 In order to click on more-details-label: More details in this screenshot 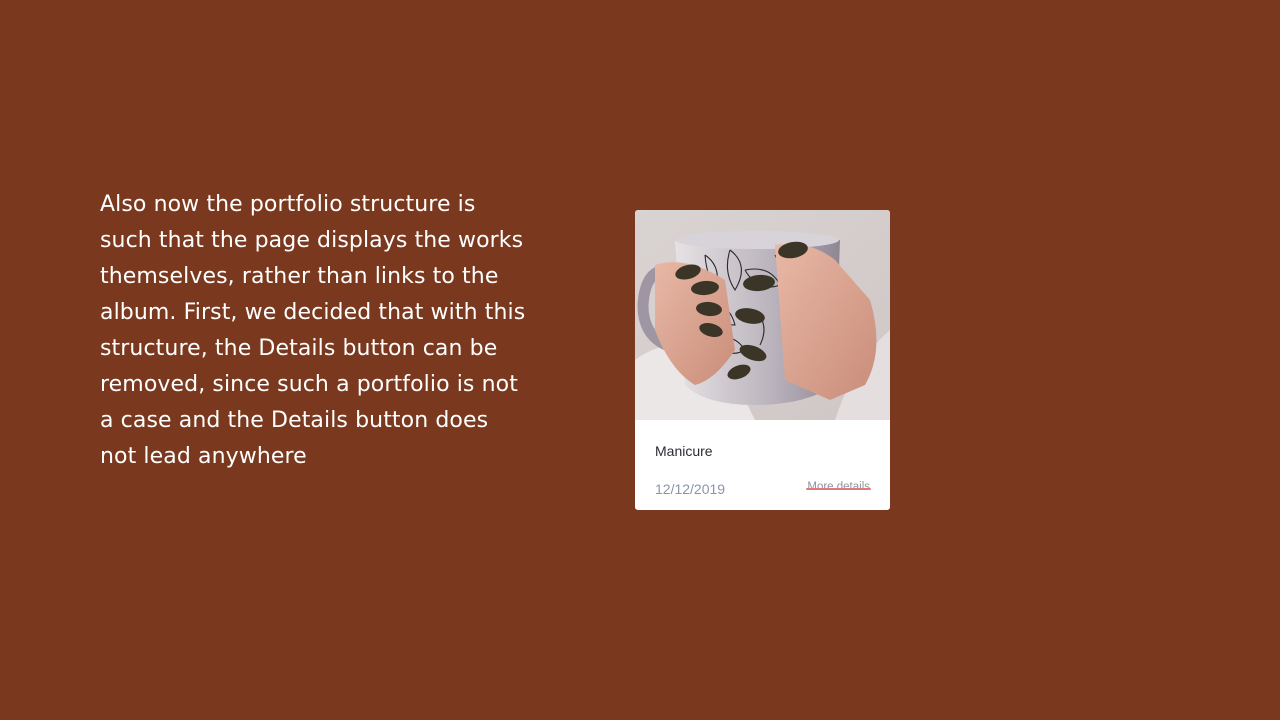, I will do `click(838, 487)`.